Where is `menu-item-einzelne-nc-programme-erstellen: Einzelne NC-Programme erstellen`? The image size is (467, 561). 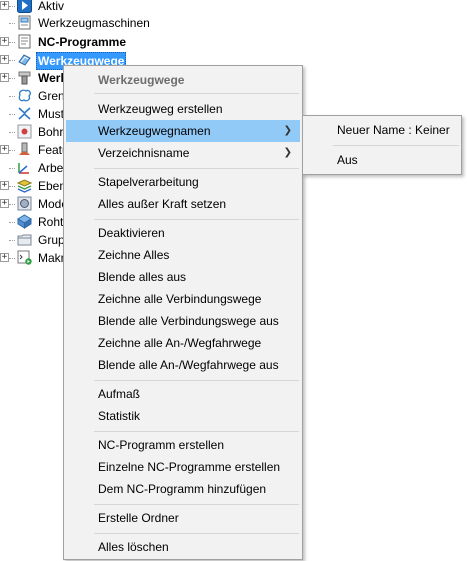 menu-item-einzelne-nc-programme-erstellen: Einzelne NC-Programme erstellen is located at coordinates (183, 467).